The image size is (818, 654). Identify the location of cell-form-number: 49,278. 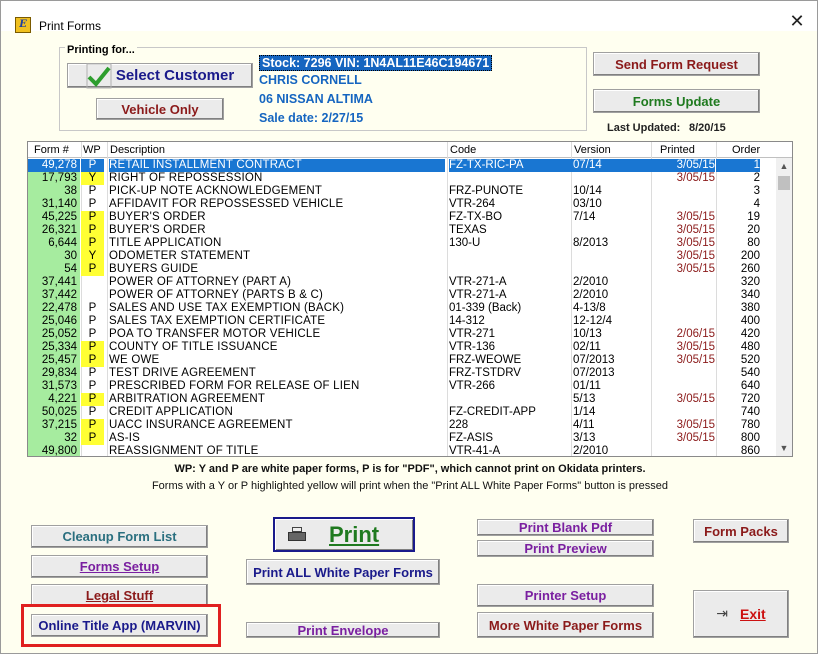
(54, 165).